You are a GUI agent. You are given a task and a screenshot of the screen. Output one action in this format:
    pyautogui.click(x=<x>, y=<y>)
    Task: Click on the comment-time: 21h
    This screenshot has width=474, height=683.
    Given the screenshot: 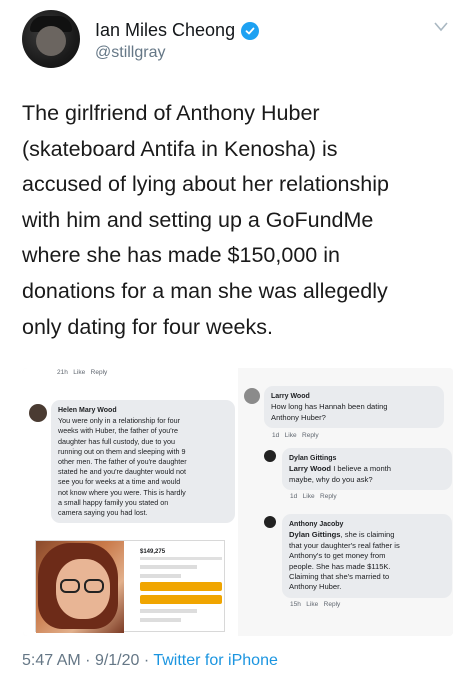 What is the action you would take?
    pyautogui.click(x=62, y=372)
    